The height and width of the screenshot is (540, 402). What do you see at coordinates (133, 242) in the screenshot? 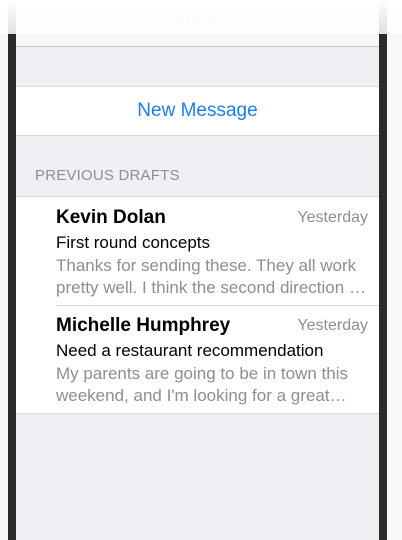
I see `draft-subject: First round concepts` at bounding box center [133, 242].